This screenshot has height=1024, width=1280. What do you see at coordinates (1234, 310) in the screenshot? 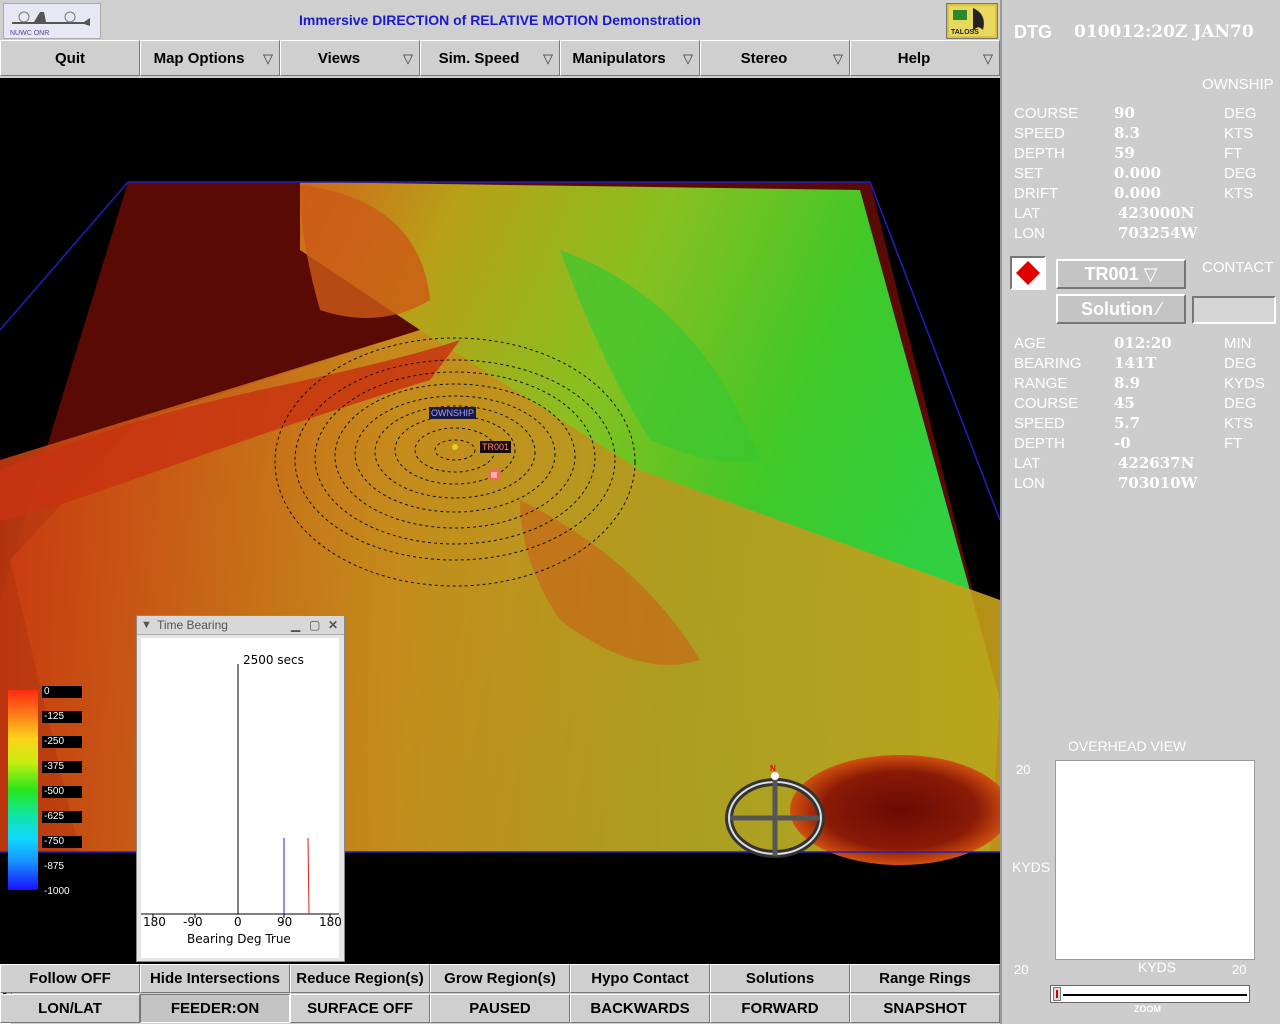
I see `solution-field` at bounding box center [1234, 310].